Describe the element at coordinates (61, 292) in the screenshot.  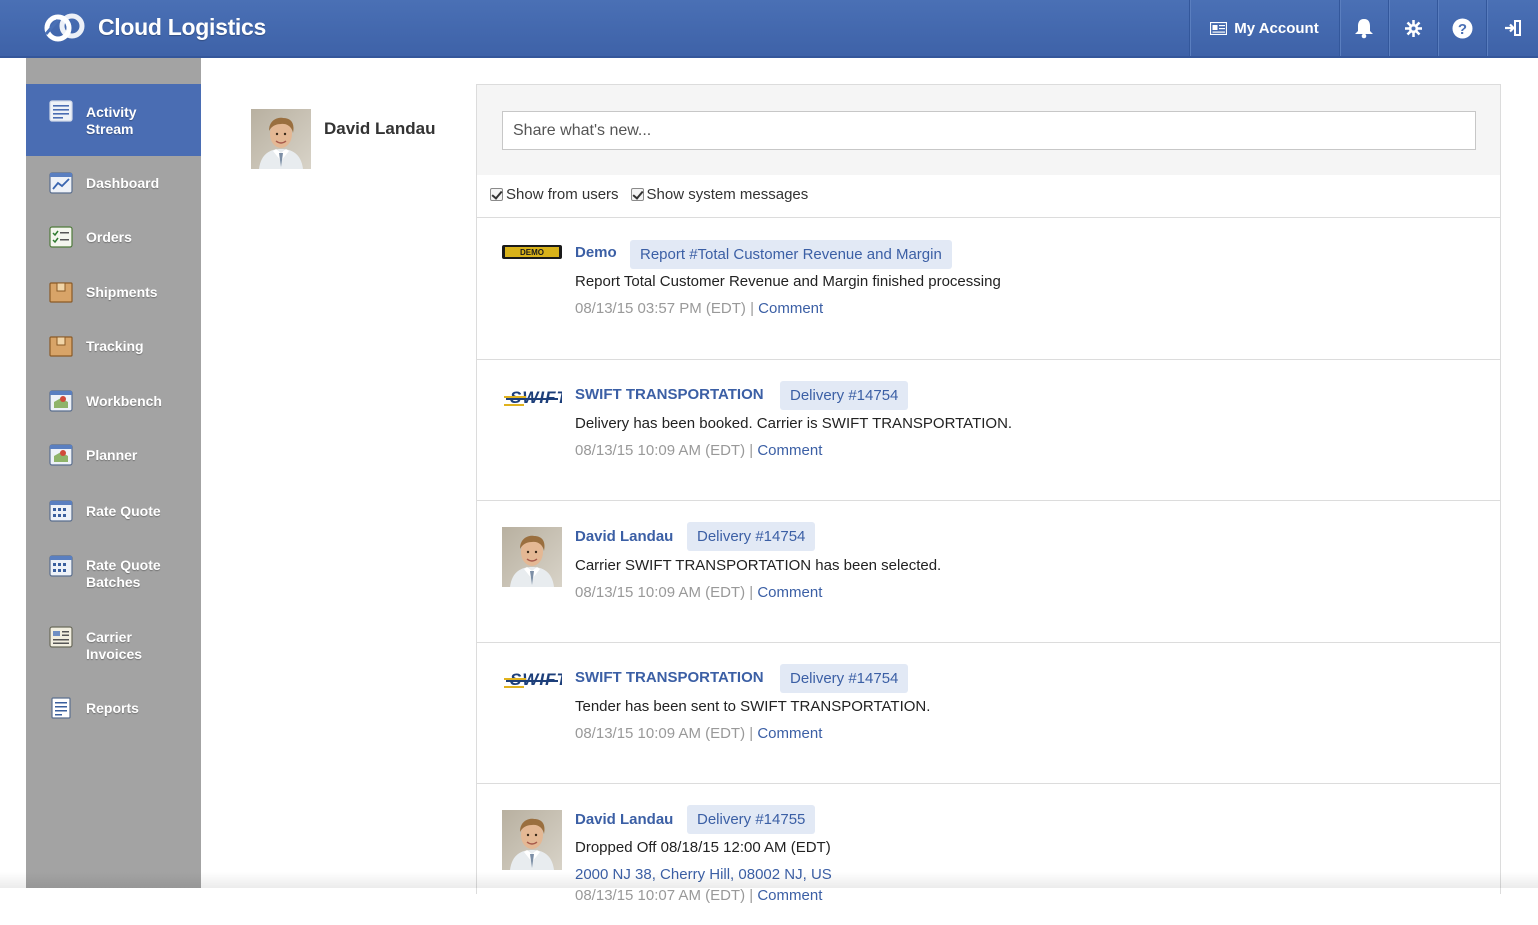
I see `shipments-icon` at that location.